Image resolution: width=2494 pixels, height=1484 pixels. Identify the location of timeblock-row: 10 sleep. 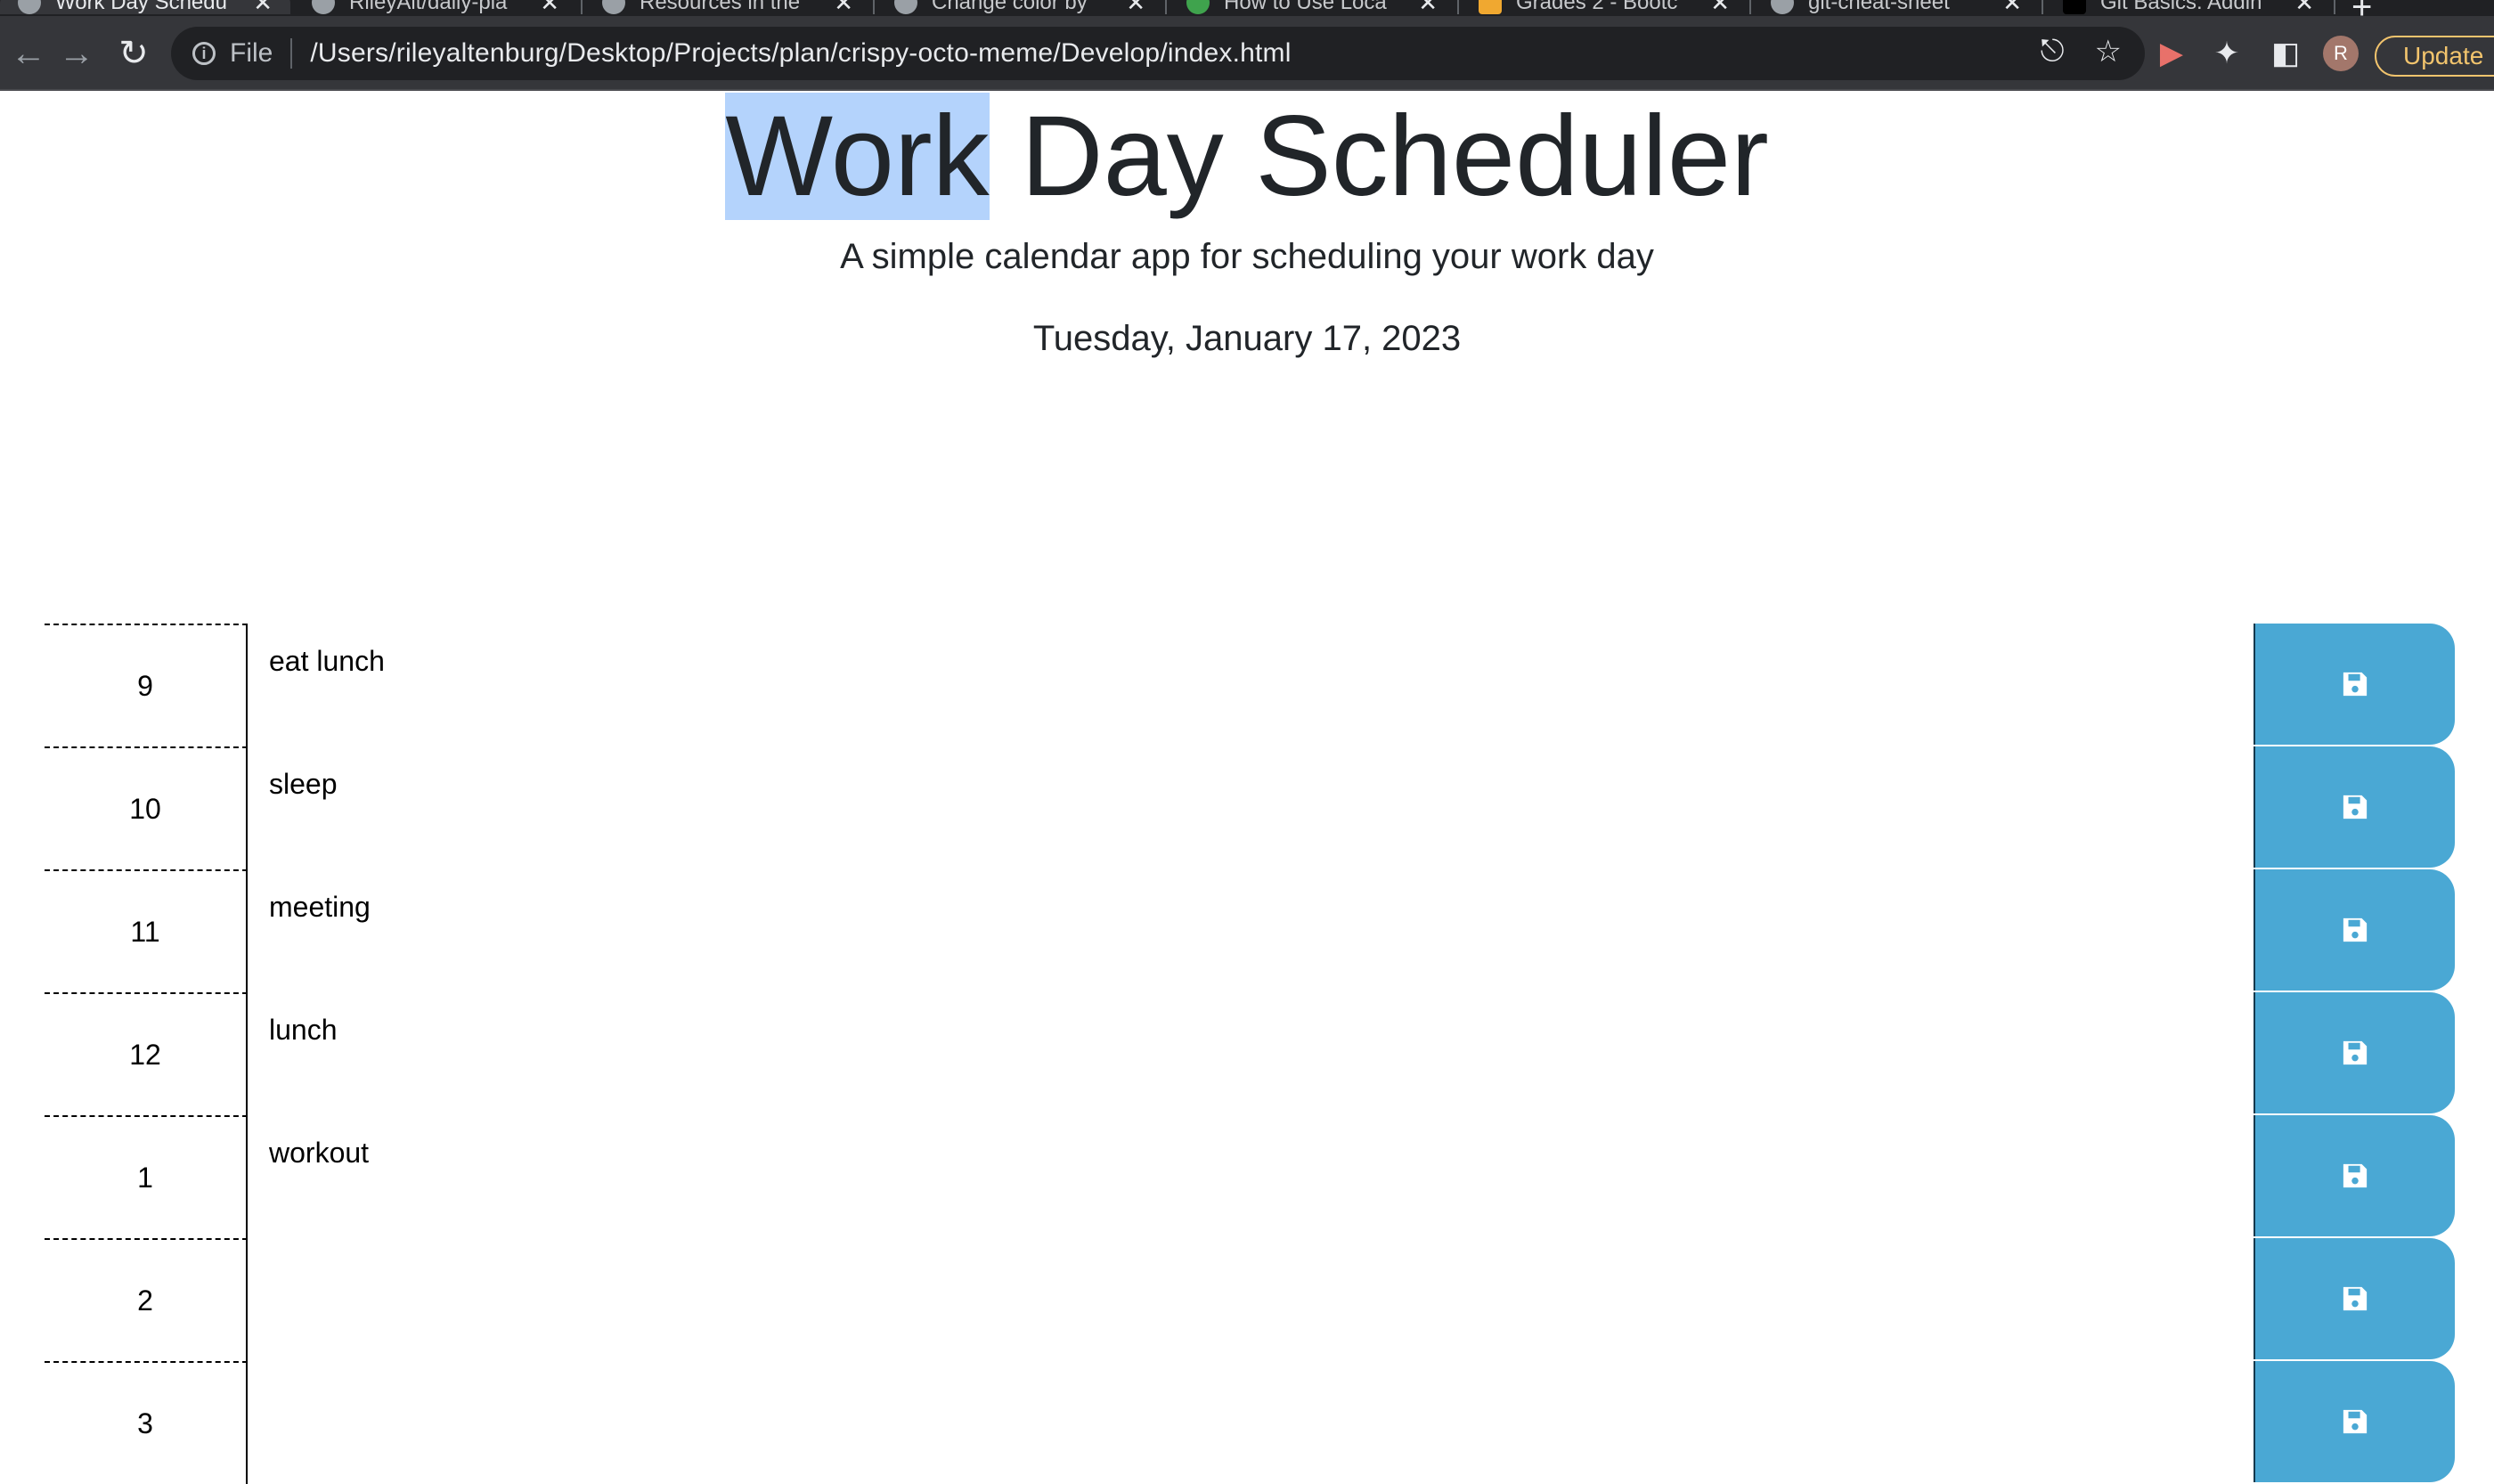
(1247, 808).